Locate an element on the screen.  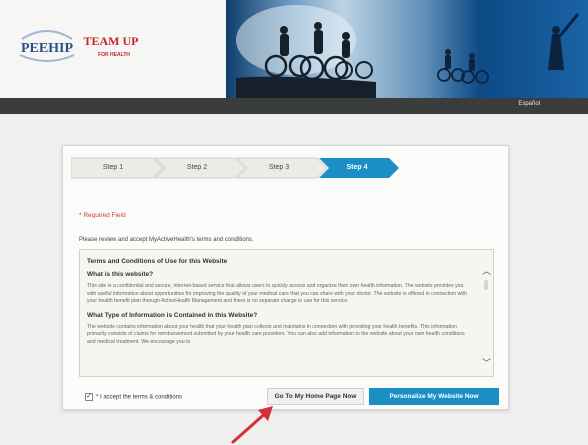
step-3: Step 3 is located at coordinates (279, 167).